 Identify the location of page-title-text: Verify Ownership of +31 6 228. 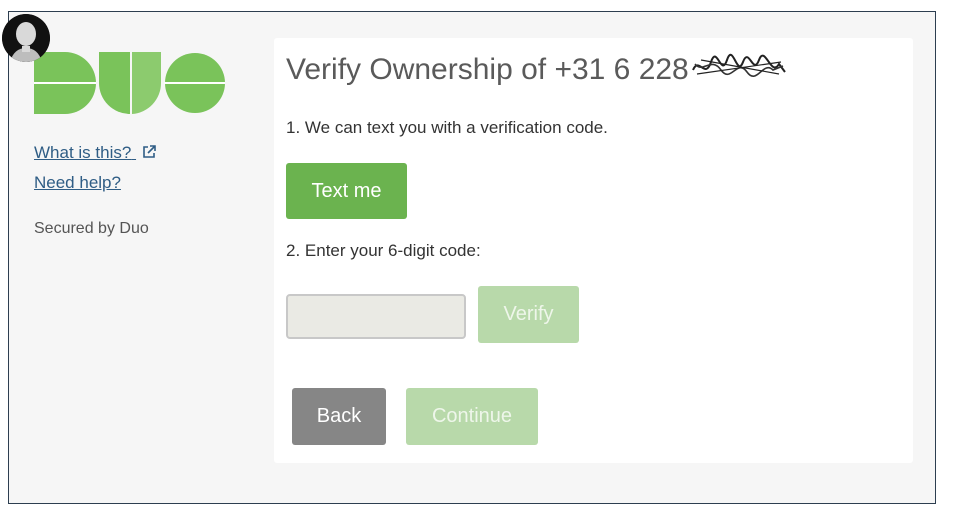
(487, 69).